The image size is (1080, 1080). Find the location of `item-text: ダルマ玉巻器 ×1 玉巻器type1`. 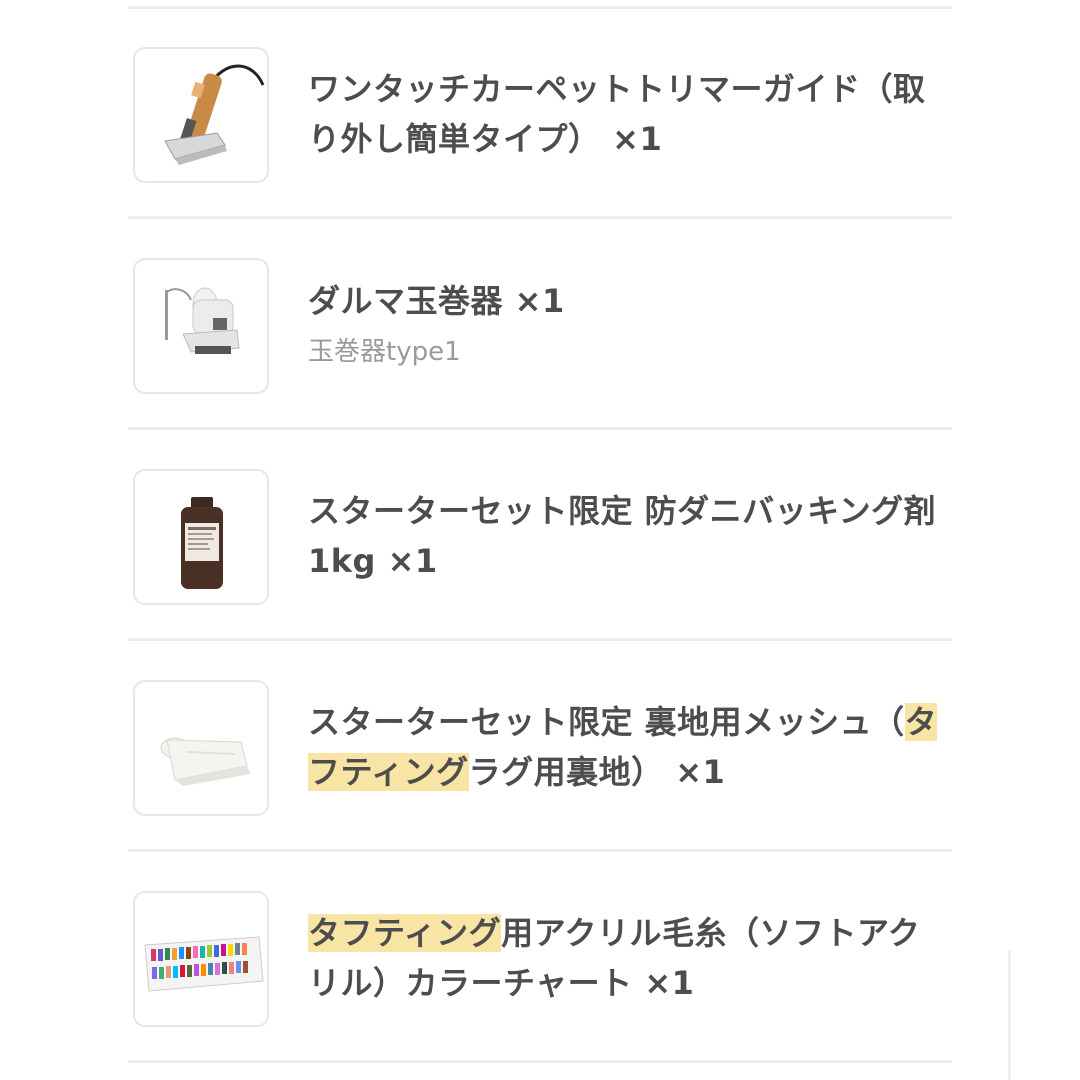

item-text: ダルマ玉巻器 ×1 玉巻器type1 is located at coordinates (628, 324).